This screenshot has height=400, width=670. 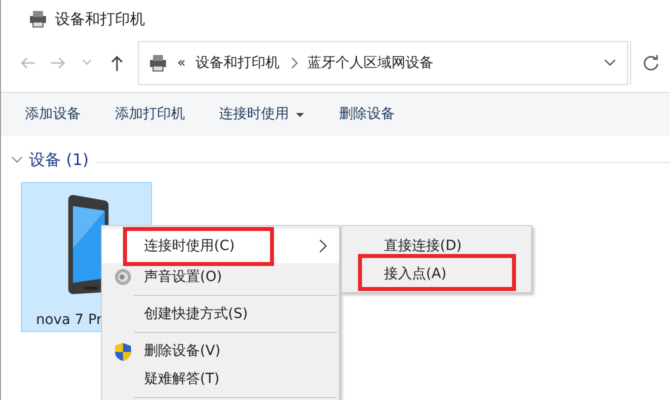 I want to click on breadcrumb-overflow: «, so click(x=181, y=63).